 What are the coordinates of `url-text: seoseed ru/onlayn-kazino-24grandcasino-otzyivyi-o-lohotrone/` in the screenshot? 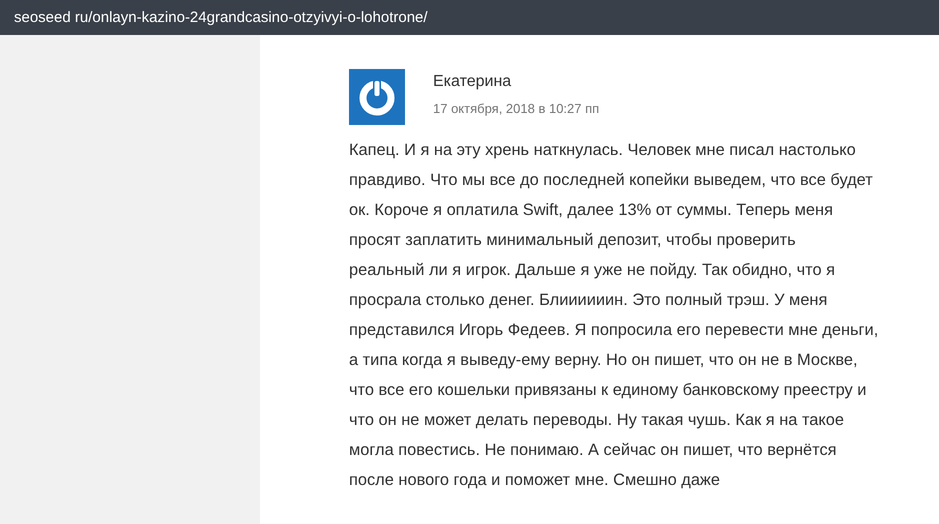 It's located at (221, 17).